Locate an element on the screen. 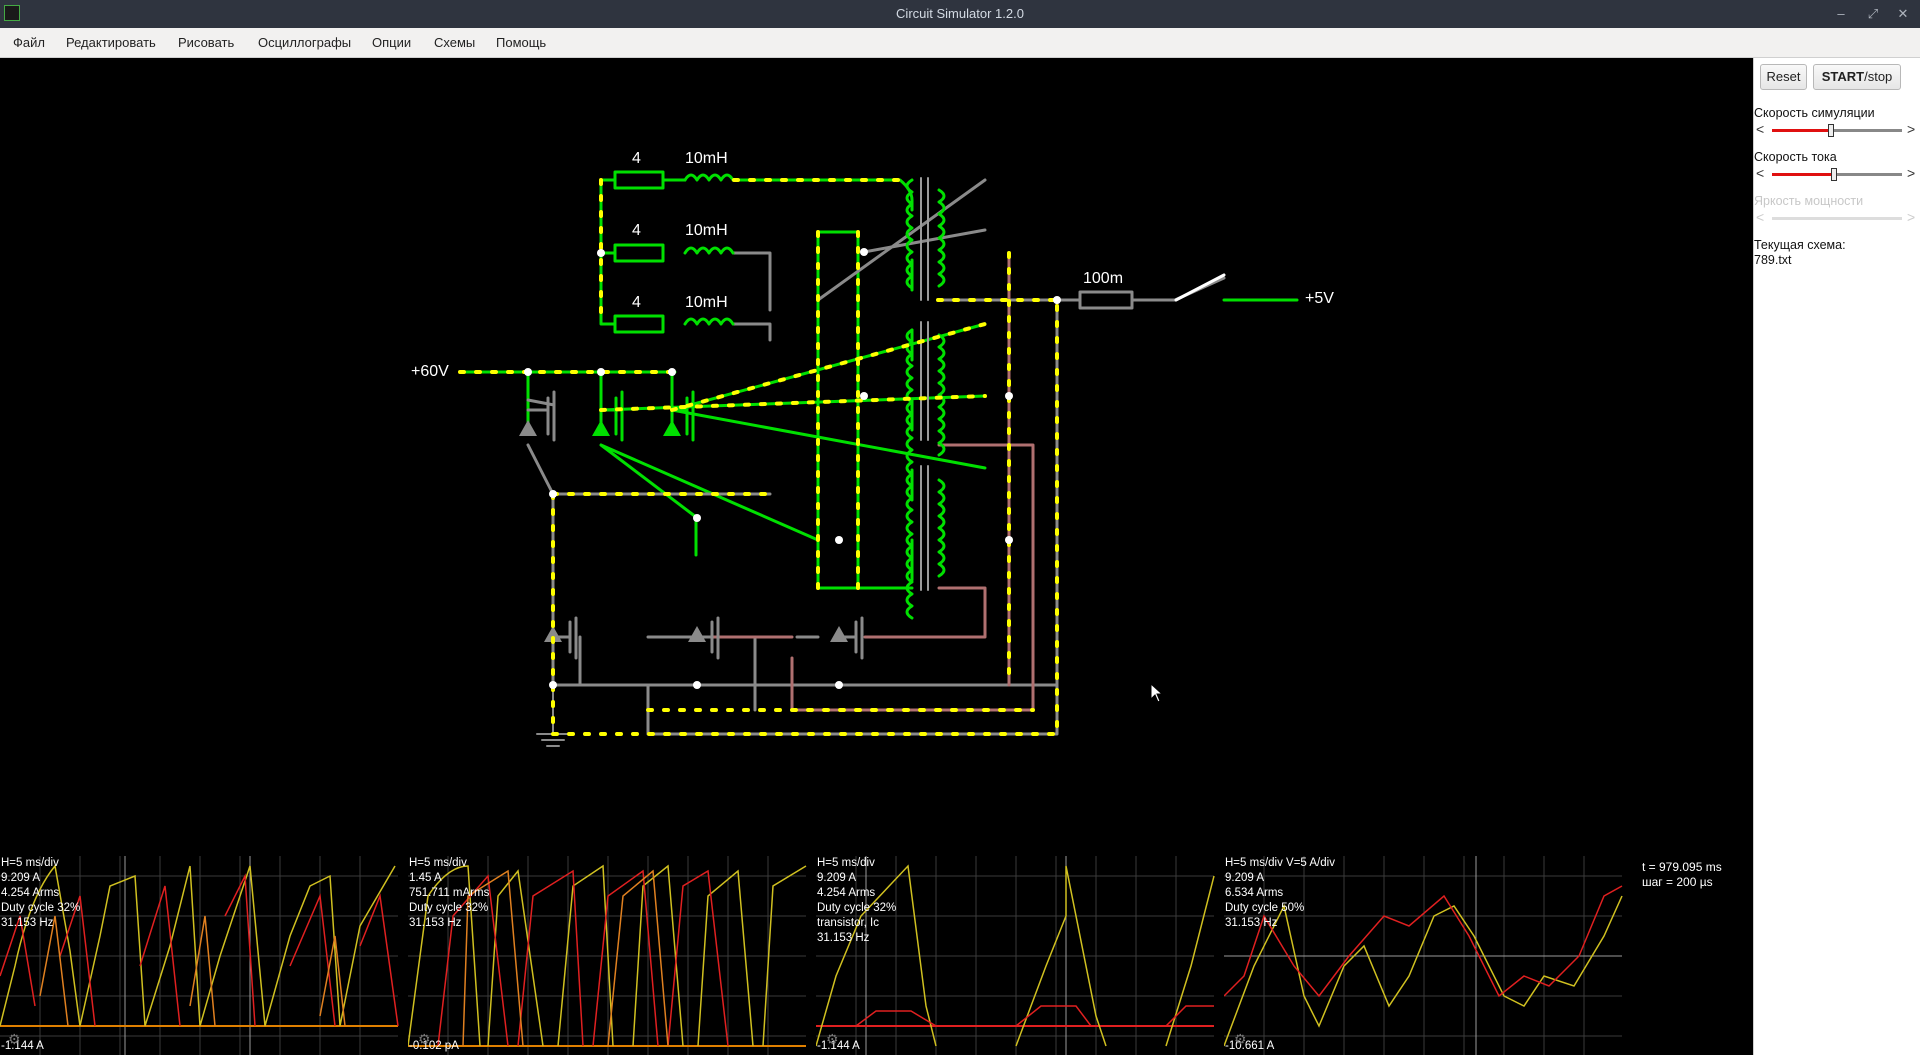 This screenshot has width=1920, height=1055. current-speed-label: Скорость тока is located at coordinates (1795, 157).